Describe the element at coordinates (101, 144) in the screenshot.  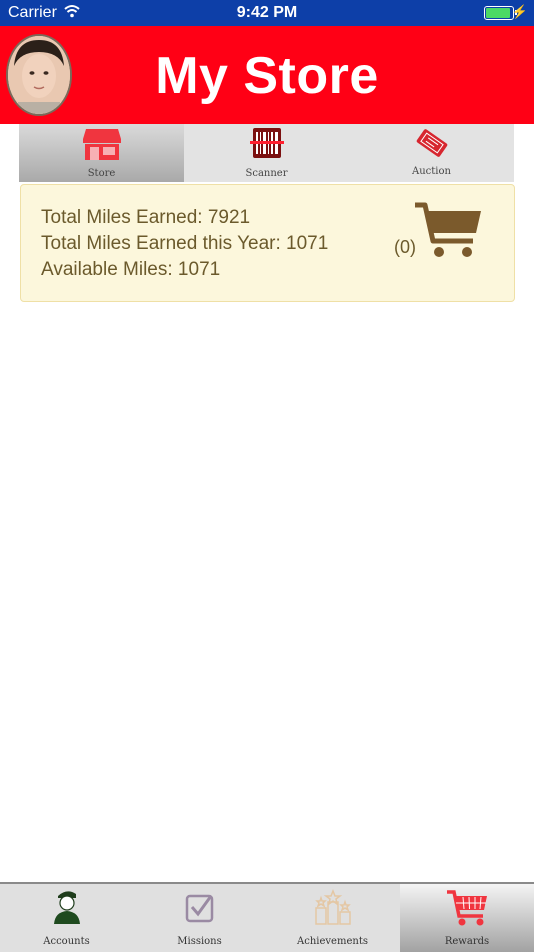
I see `store-icon` at that location.